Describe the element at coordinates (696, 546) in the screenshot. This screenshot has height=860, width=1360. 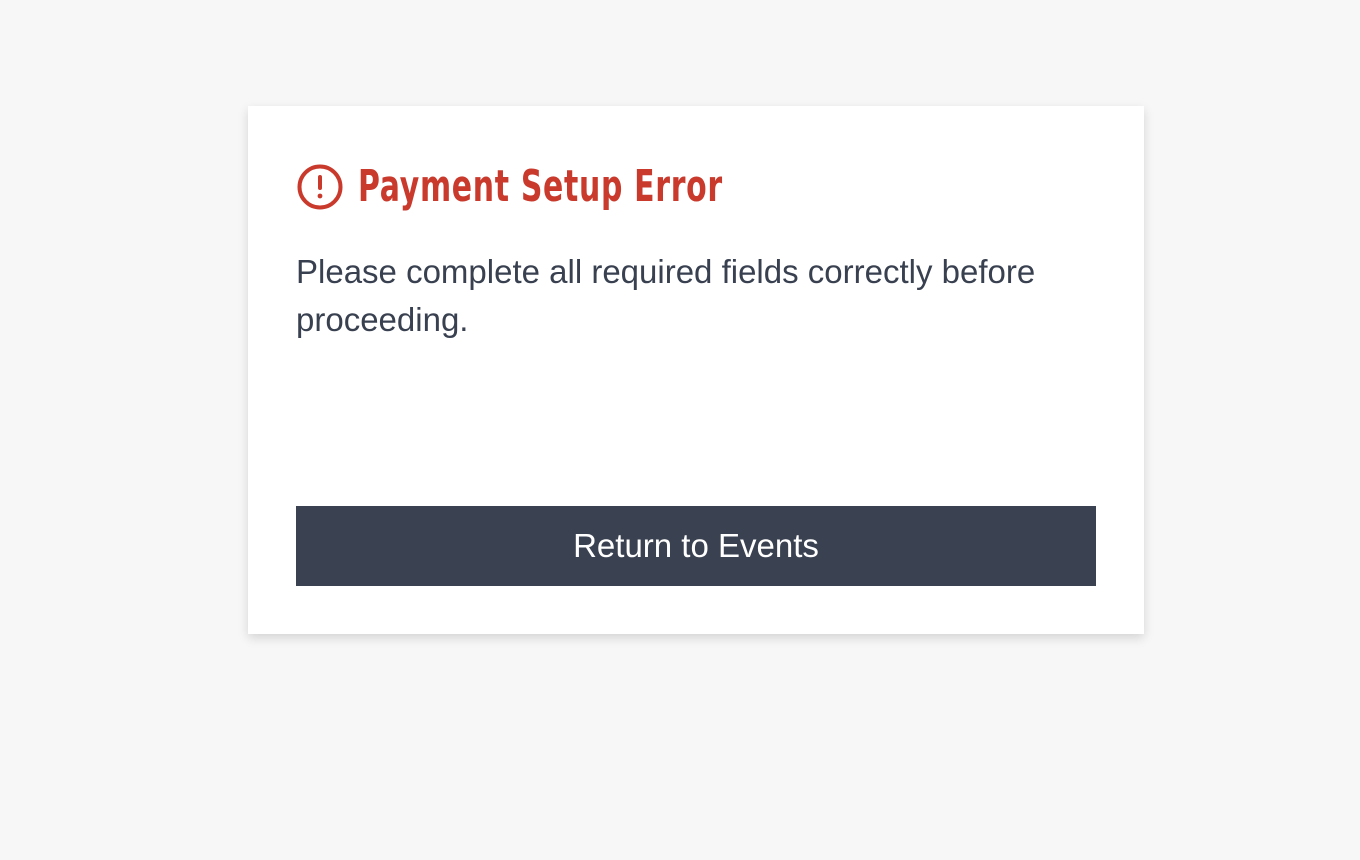
I see `return-to-events-button: Return to Events` at that location.